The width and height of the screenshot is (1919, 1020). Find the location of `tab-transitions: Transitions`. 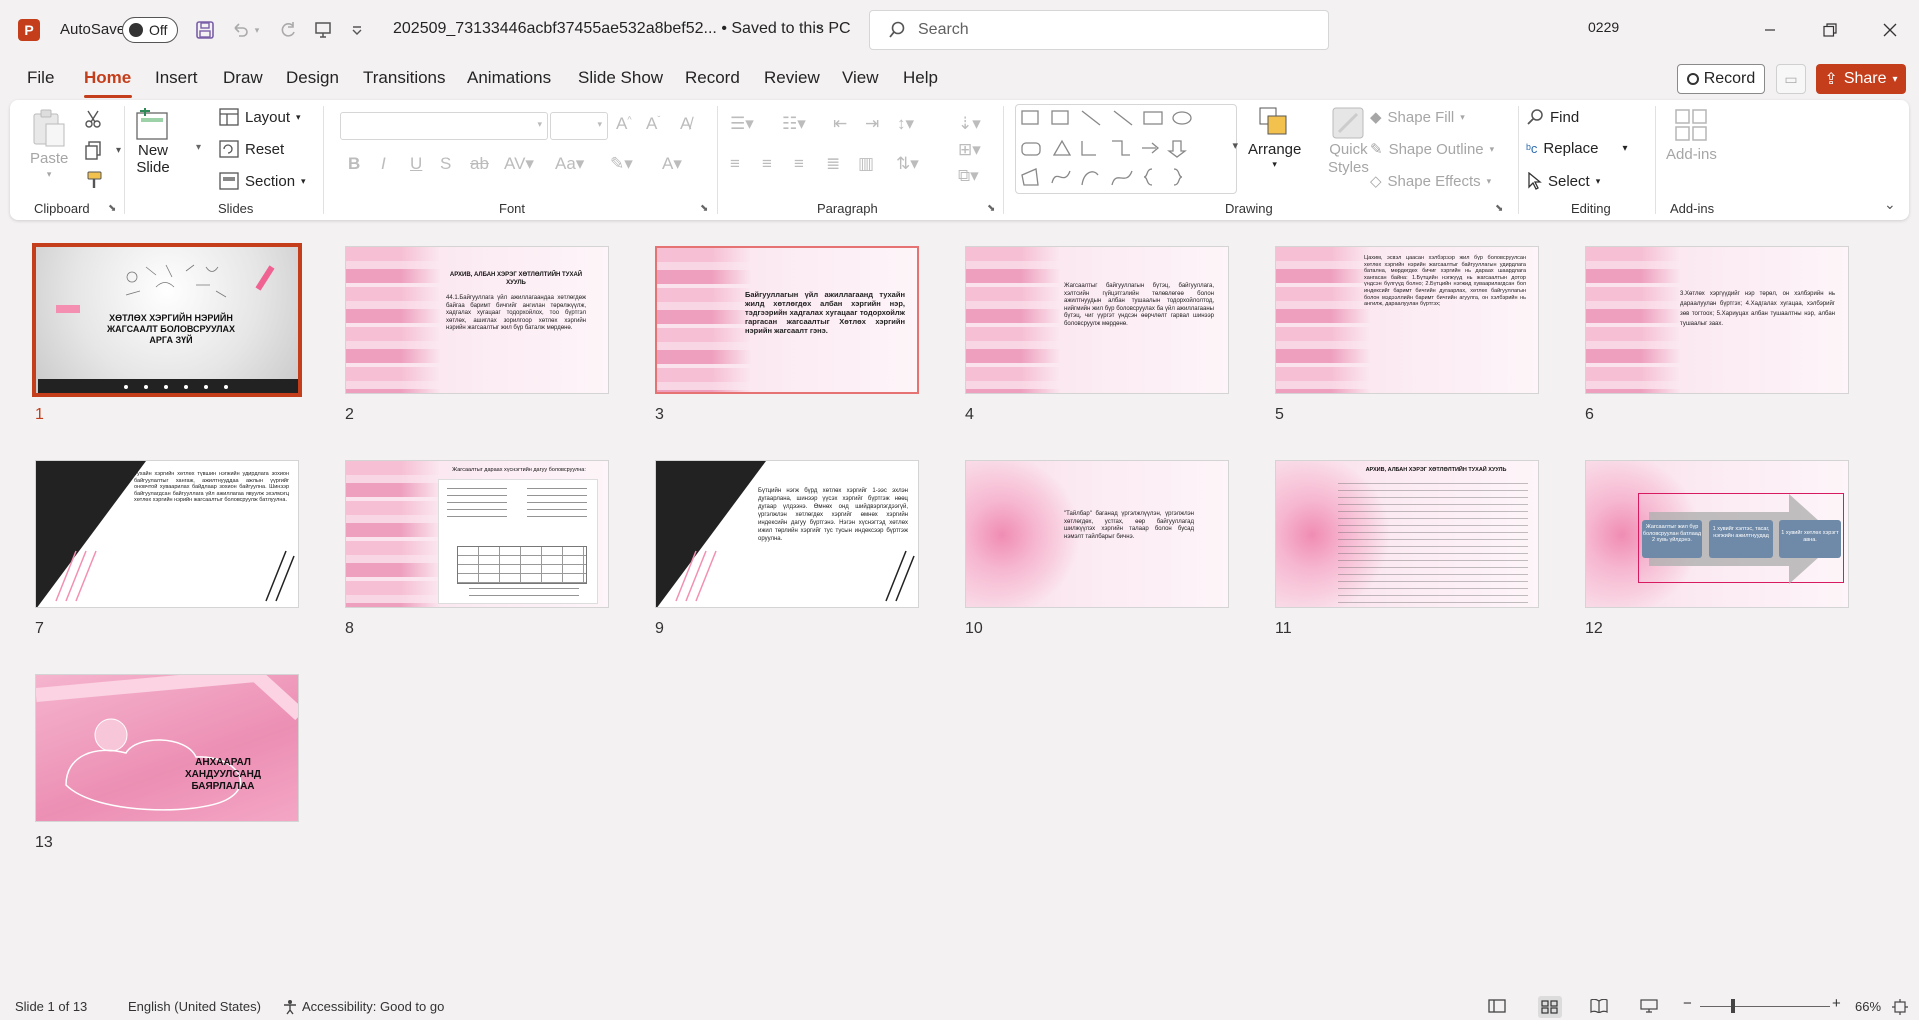

tab-transitions: Transitions is located at coordinates (404, 78).